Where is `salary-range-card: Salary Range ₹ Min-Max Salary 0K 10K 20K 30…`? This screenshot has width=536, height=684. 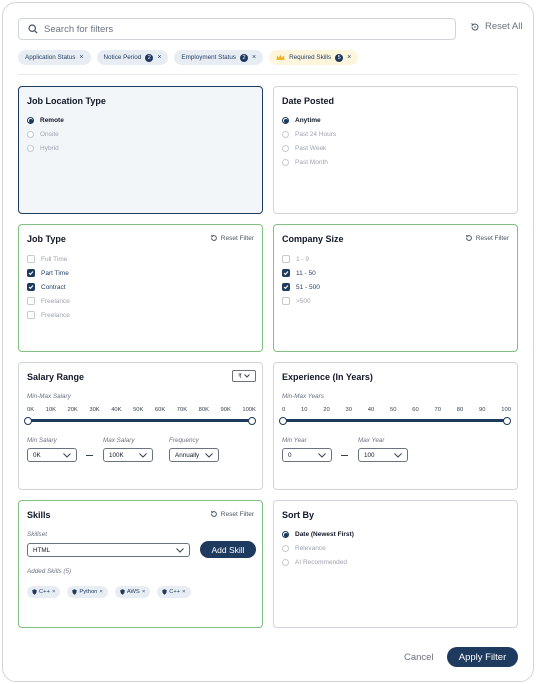 salary-range-card: Salary Range ₹ Min-Max Salary 0K 10K 20K 30… is located at coordinates (140, 426).